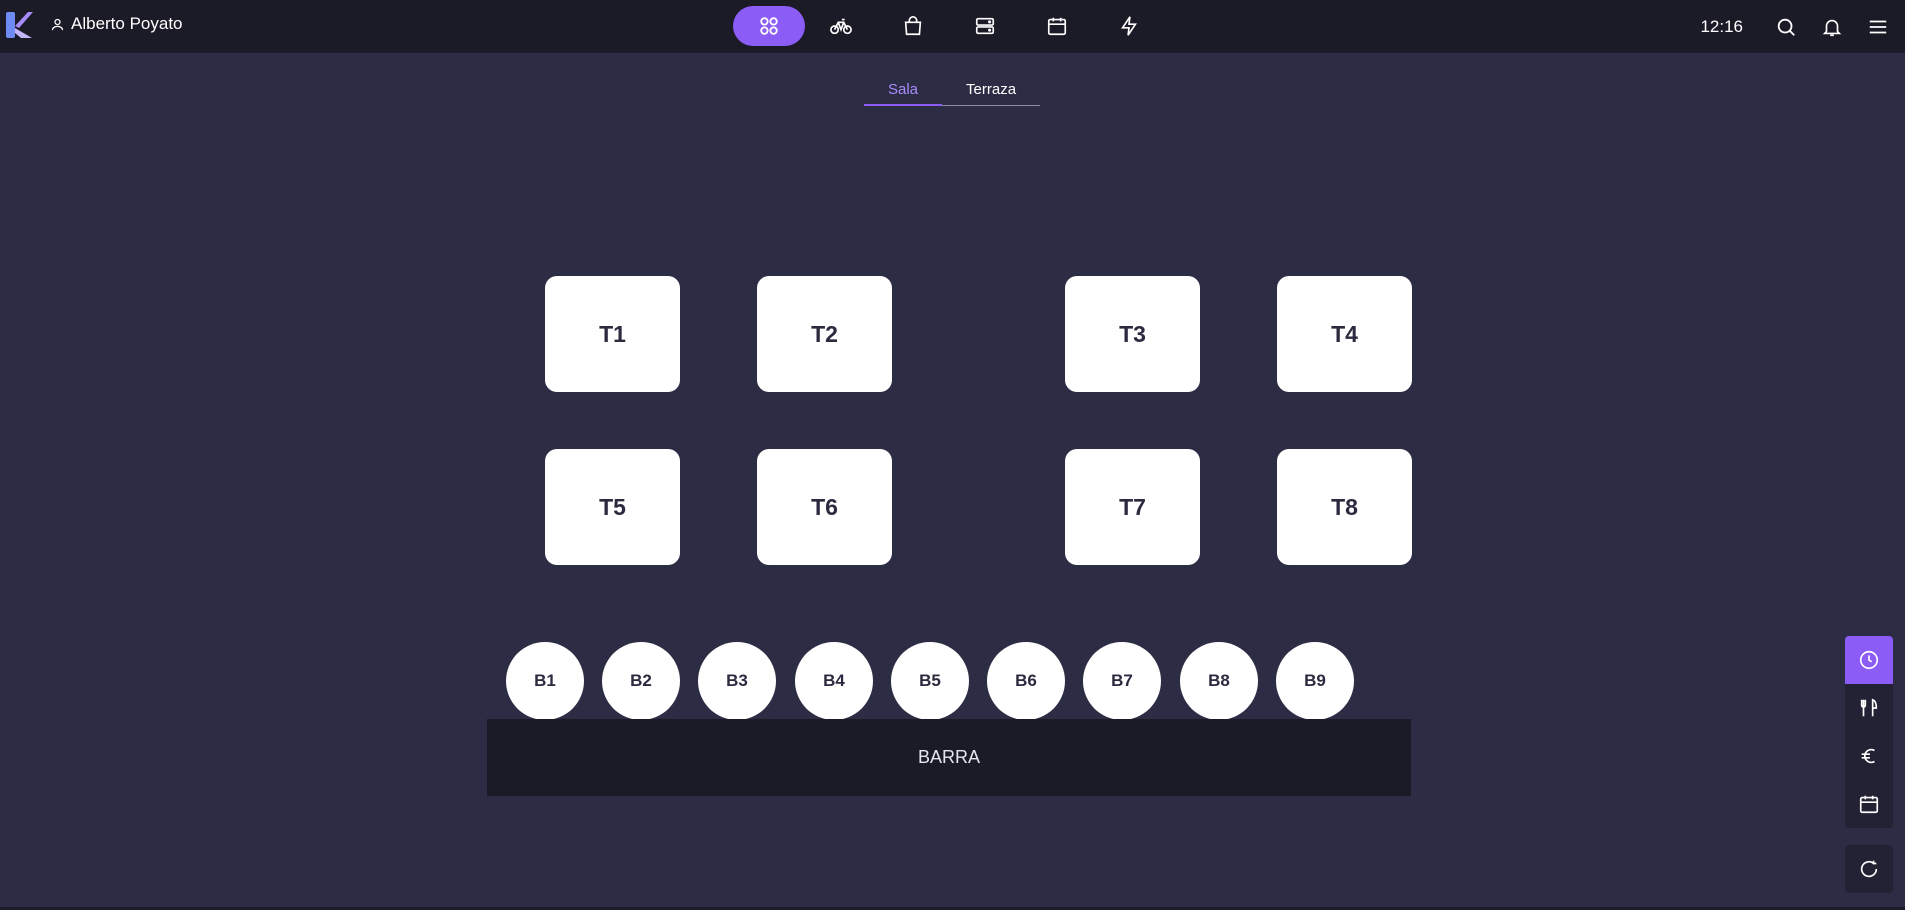 This screenshot has height=910, width=1905. I want to click on bicycle-icon, so click(841, 26).